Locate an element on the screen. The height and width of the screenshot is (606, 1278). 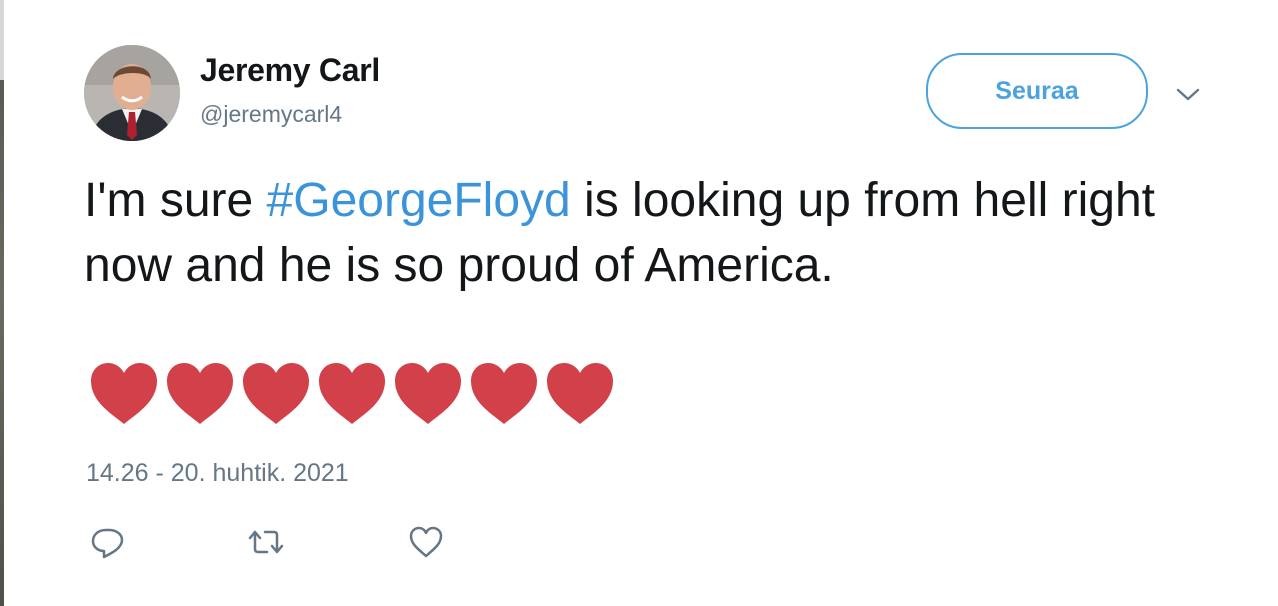
reply-icon is located at coordinates (107, 543).